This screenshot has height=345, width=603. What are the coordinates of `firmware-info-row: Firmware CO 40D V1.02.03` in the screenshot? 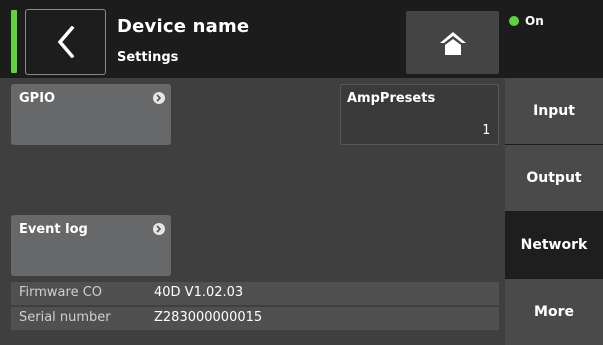 It's located at (255, 293).